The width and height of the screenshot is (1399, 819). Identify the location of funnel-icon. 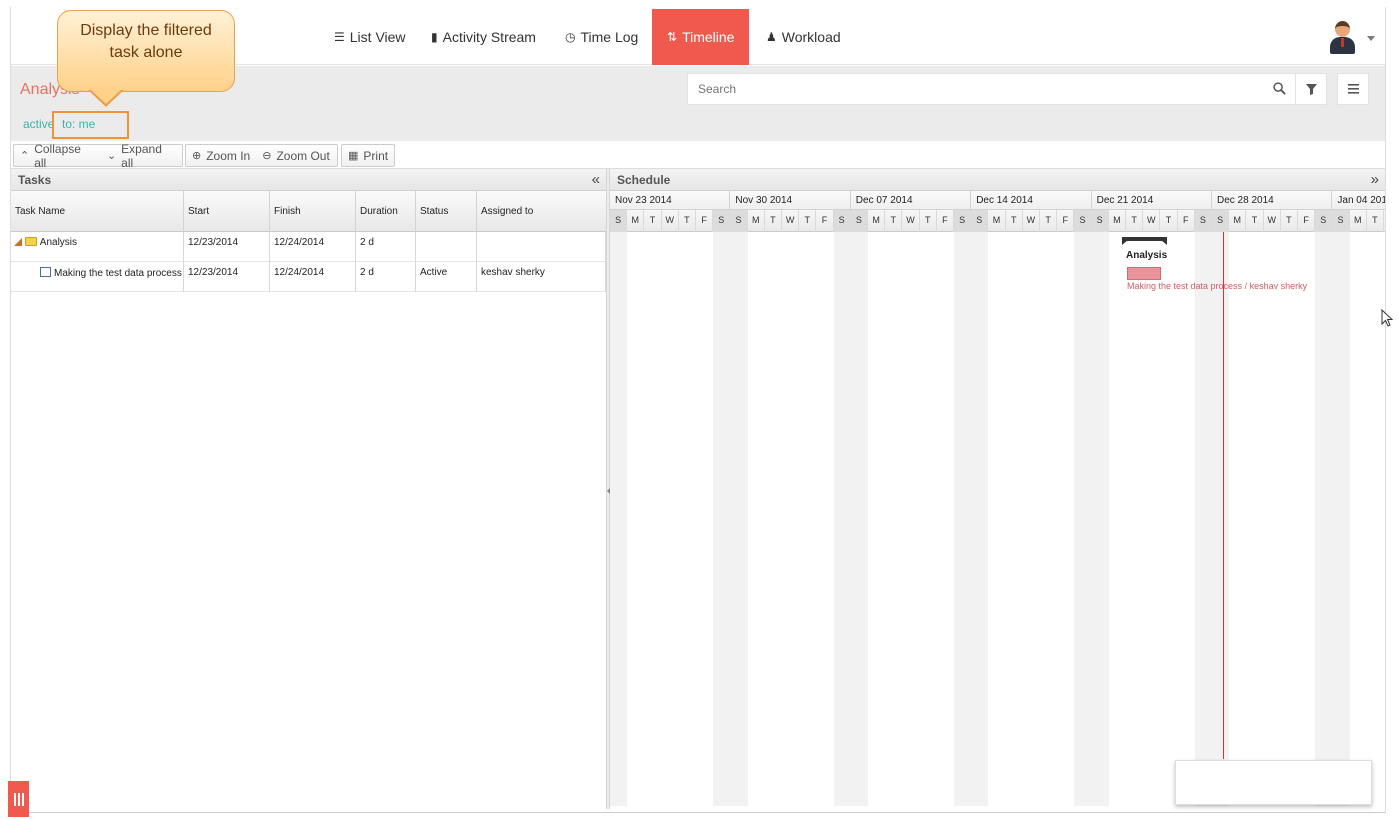
(1311, 89).